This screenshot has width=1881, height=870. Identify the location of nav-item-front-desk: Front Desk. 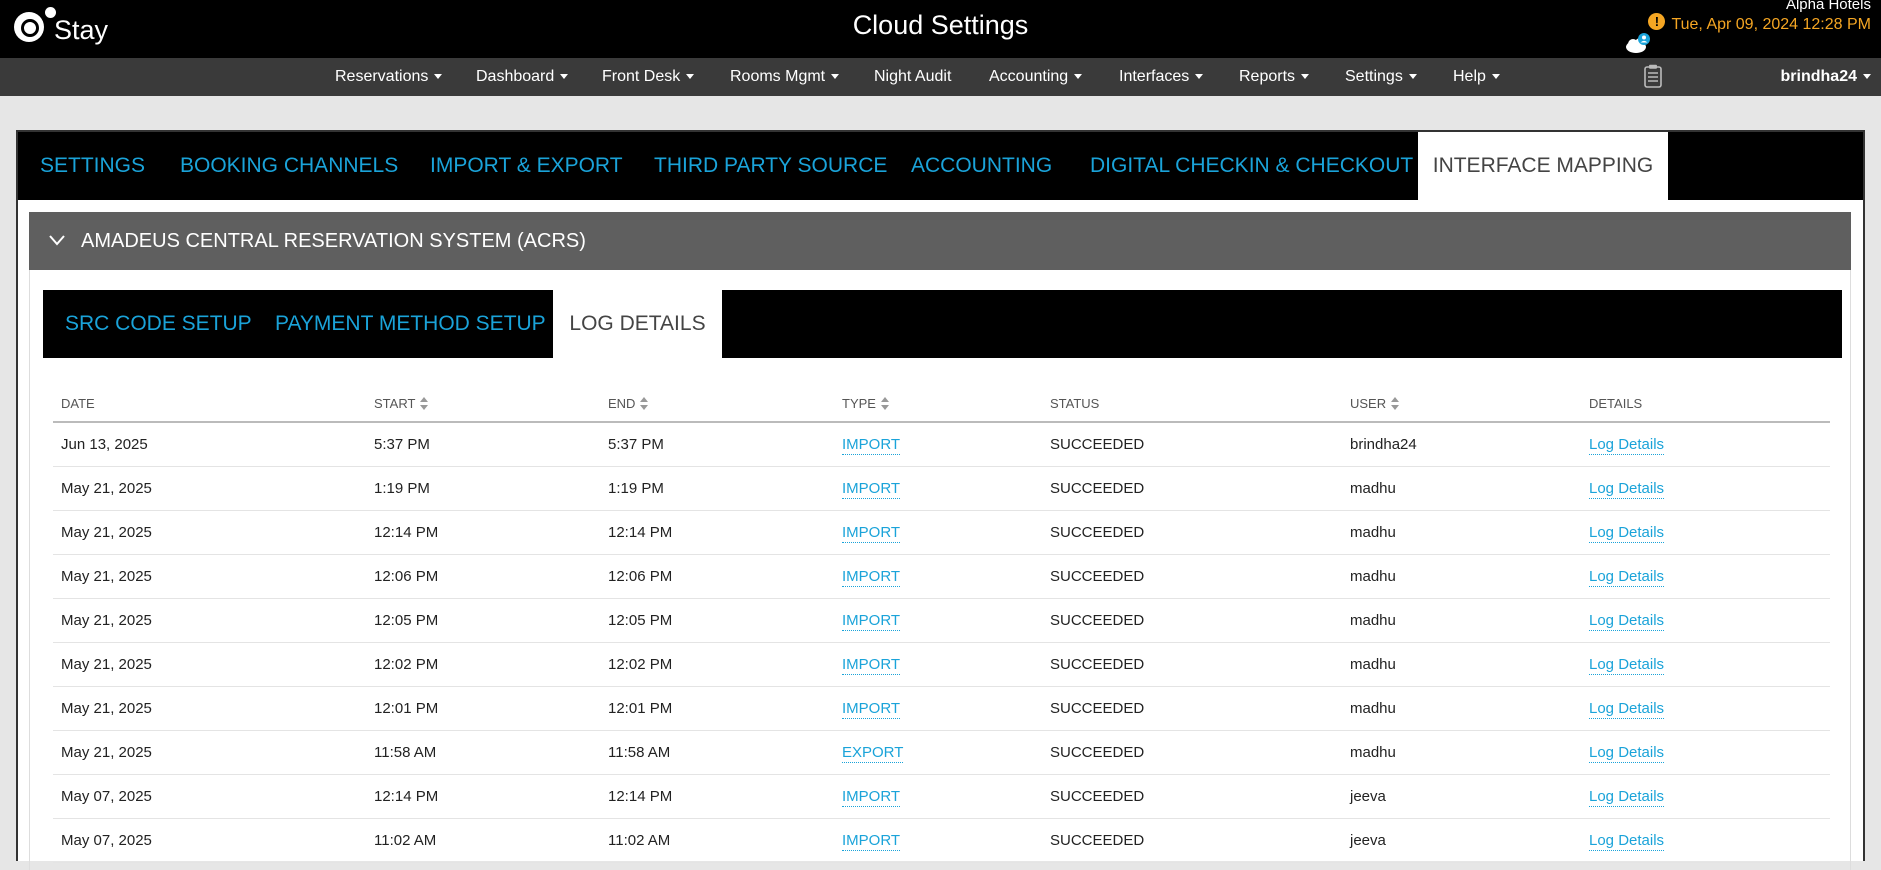
(648, 77).